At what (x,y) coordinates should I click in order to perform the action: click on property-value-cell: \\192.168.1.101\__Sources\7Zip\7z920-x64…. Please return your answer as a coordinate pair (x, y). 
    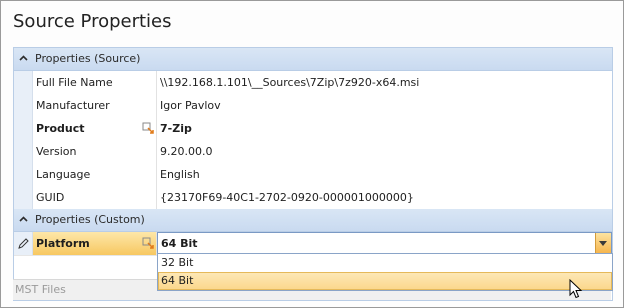
    Looking at the image, I should click on (384, 82).